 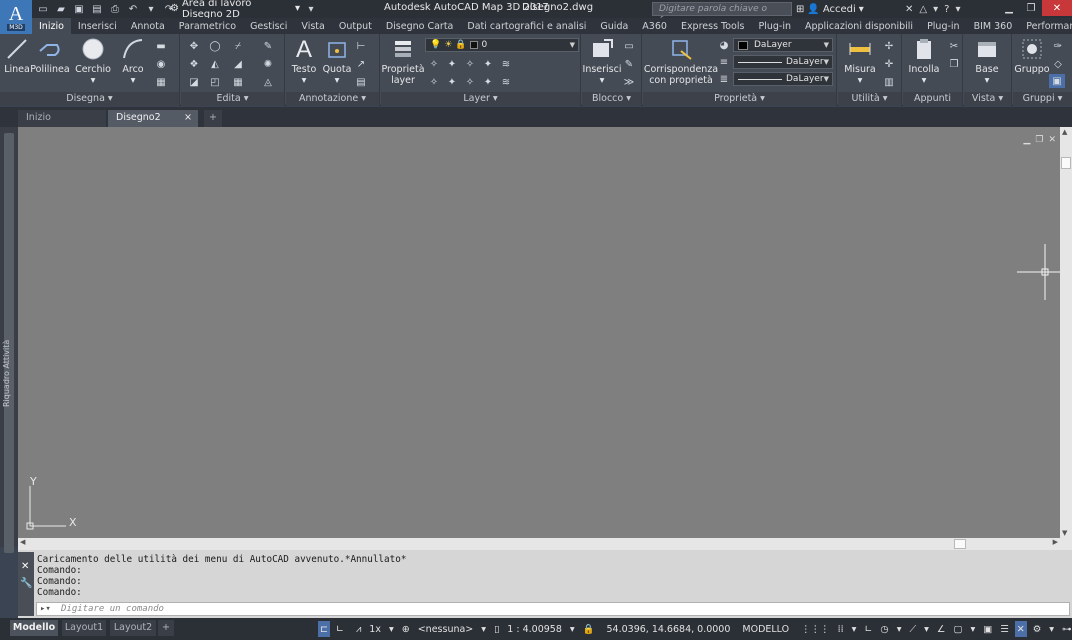 What do you see at coordinates (133, 9) in the screenshot?
I see `undo-icon: ↶` at bounding box center [133, 9].